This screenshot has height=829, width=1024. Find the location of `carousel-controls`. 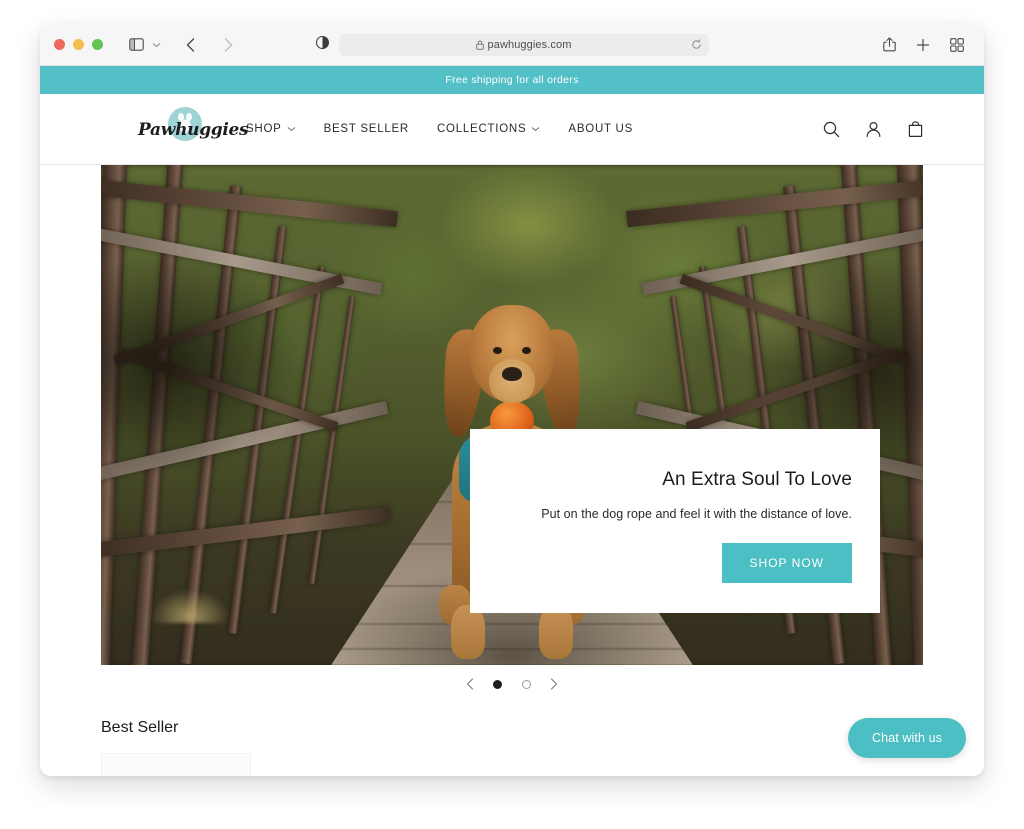

carousel-controls is located at coordinates (512, 684).